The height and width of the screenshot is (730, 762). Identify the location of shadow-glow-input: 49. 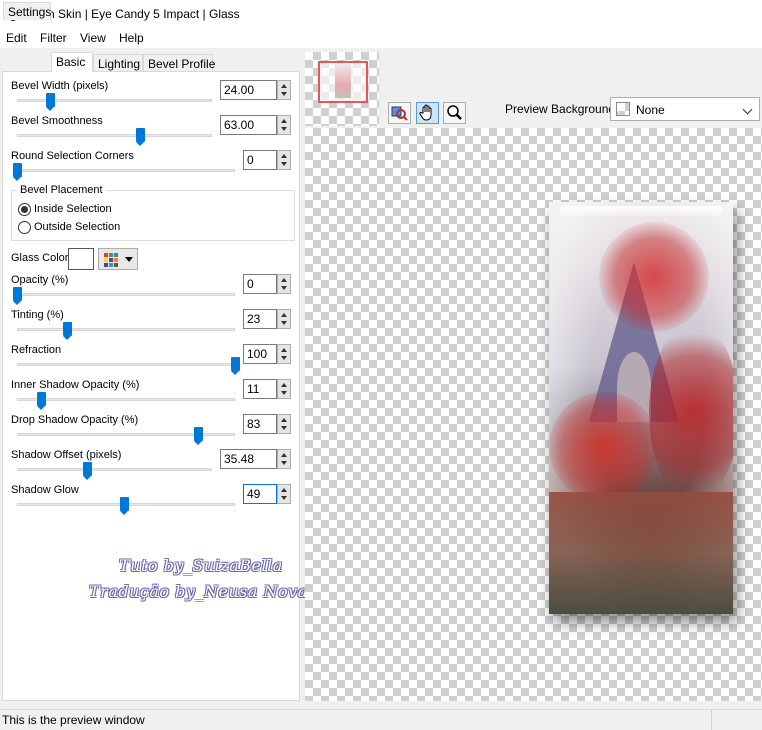
(260, 494).